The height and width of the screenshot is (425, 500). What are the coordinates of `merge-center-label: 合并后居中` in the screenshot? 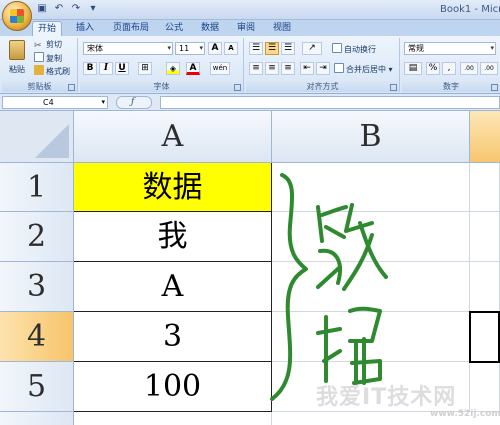 It's located at (366, 69).